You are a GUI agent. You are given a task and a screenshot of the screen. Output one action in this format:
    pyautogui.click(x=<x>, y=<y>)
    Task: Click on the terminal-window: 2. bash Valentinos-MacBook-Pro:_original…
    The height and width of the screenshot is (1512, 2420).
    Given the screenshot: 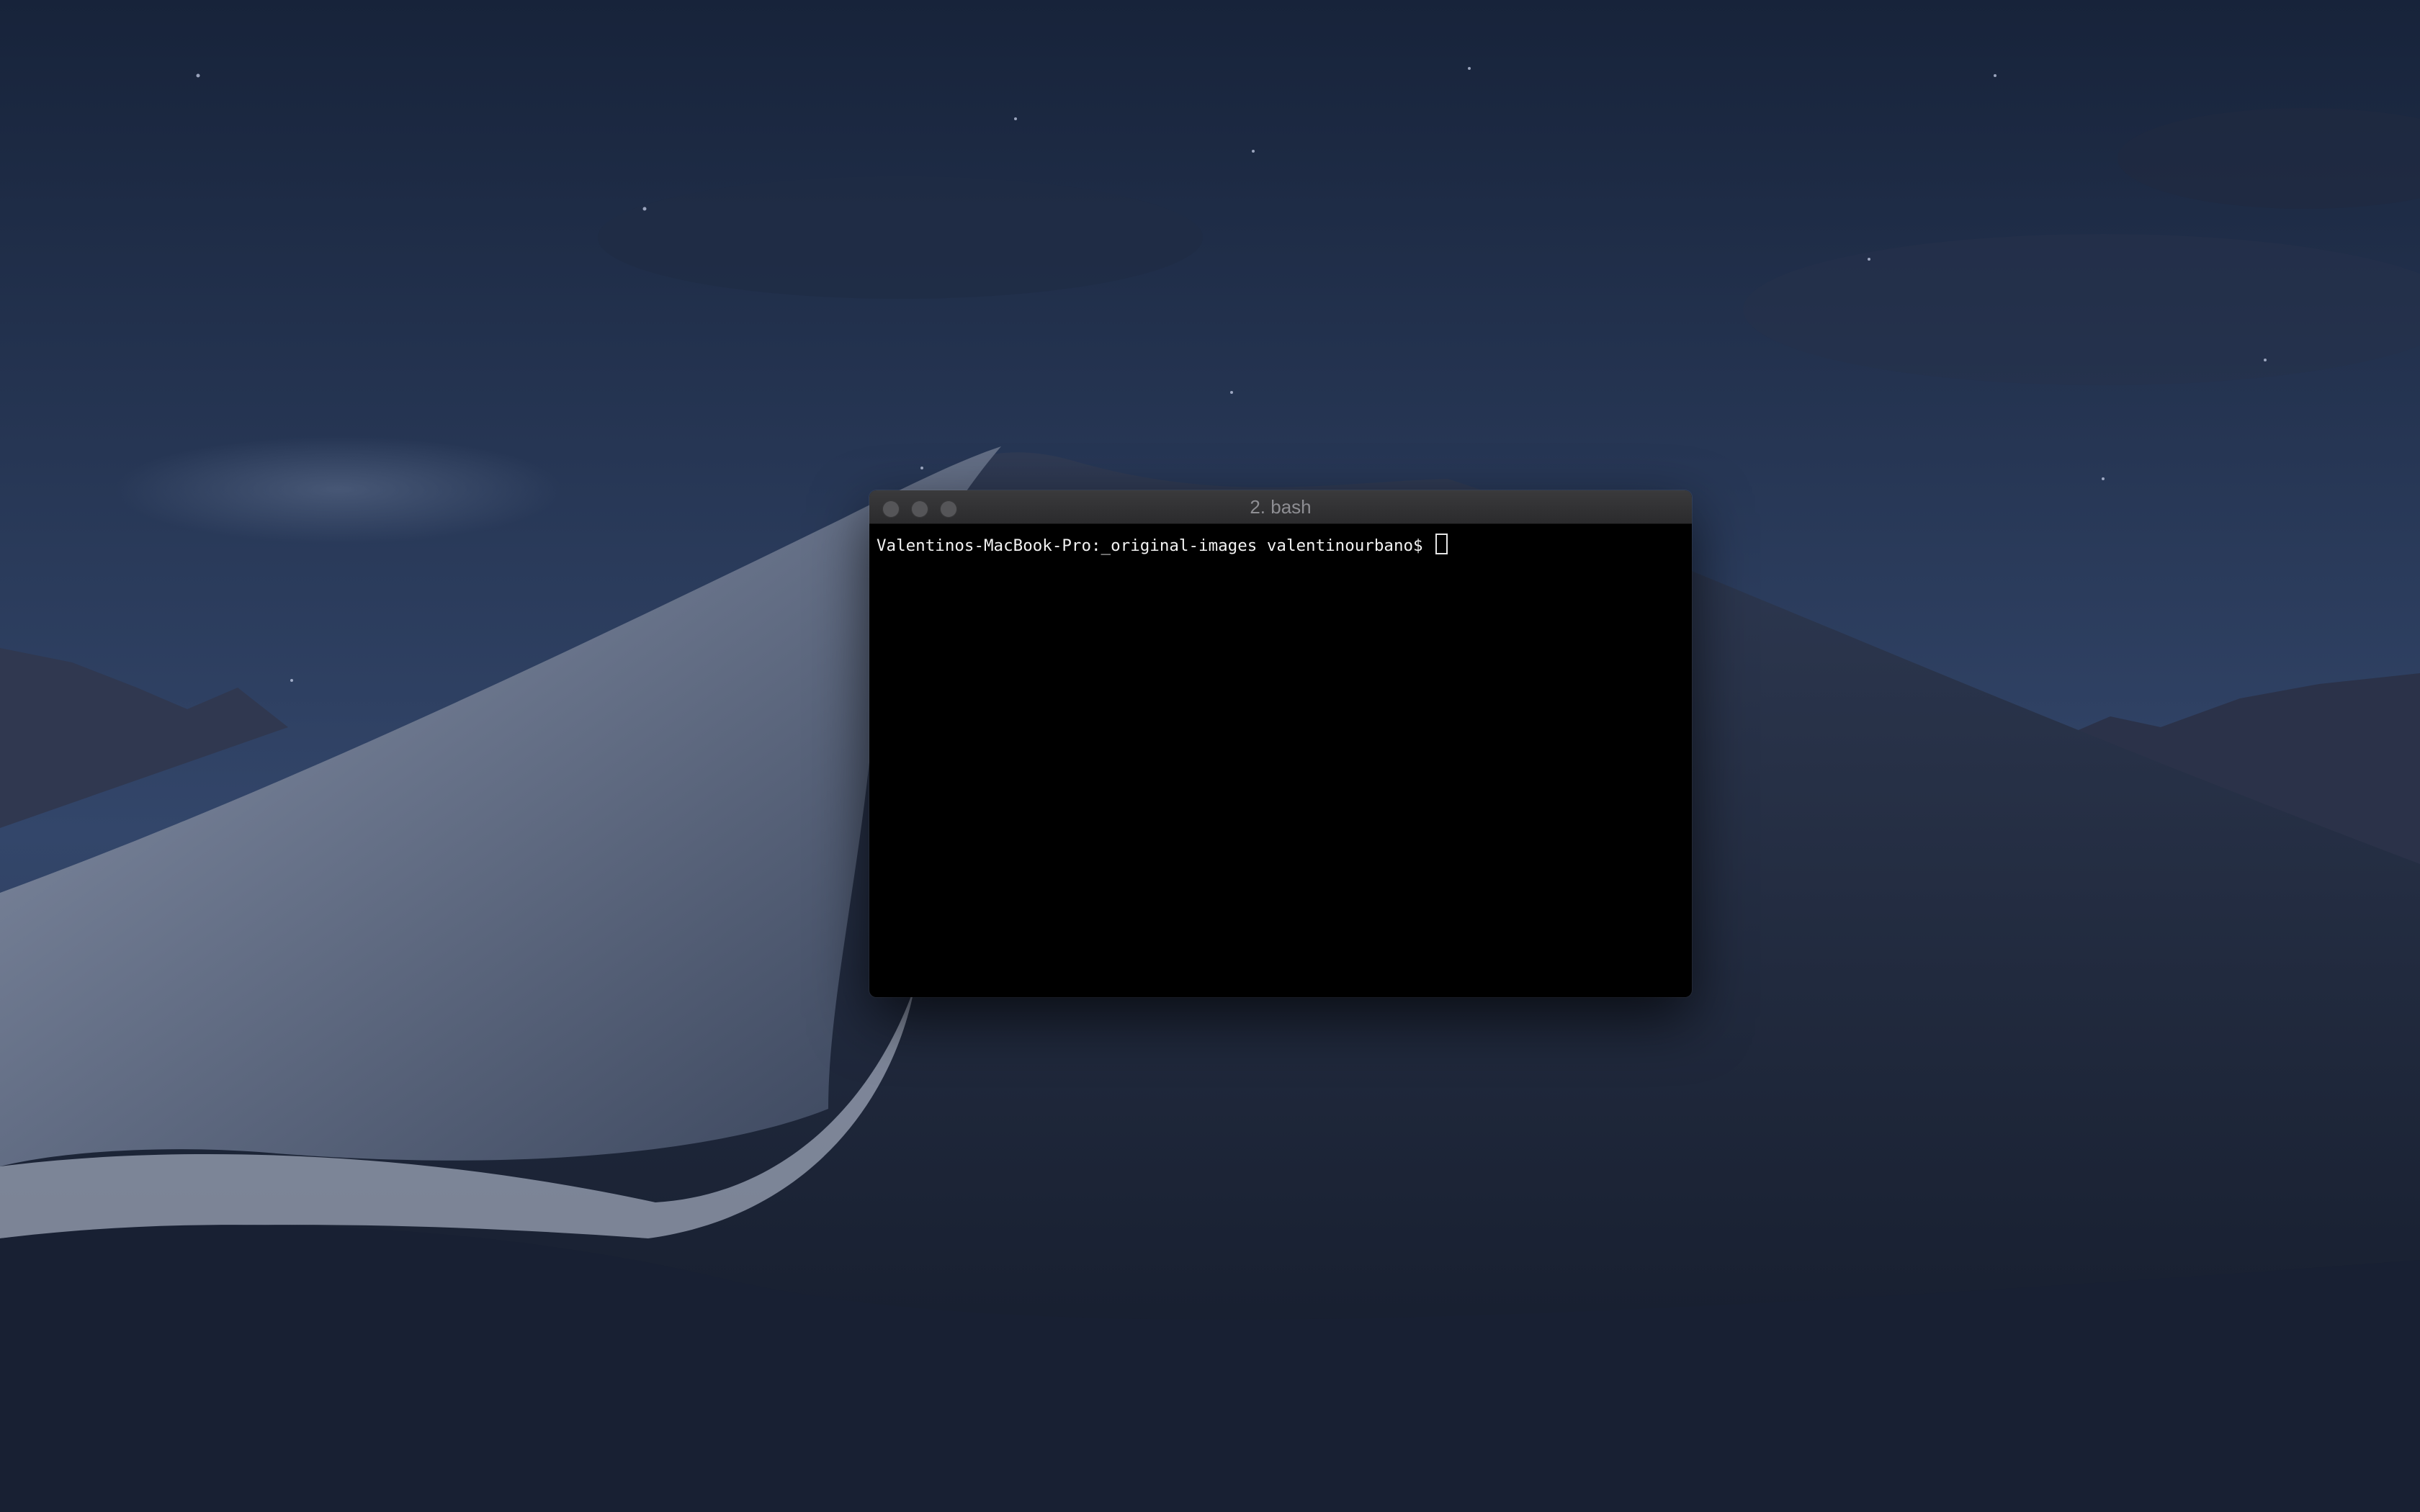 What is the action you would take?
    pyautogui.click(x=1280, y=743)
    